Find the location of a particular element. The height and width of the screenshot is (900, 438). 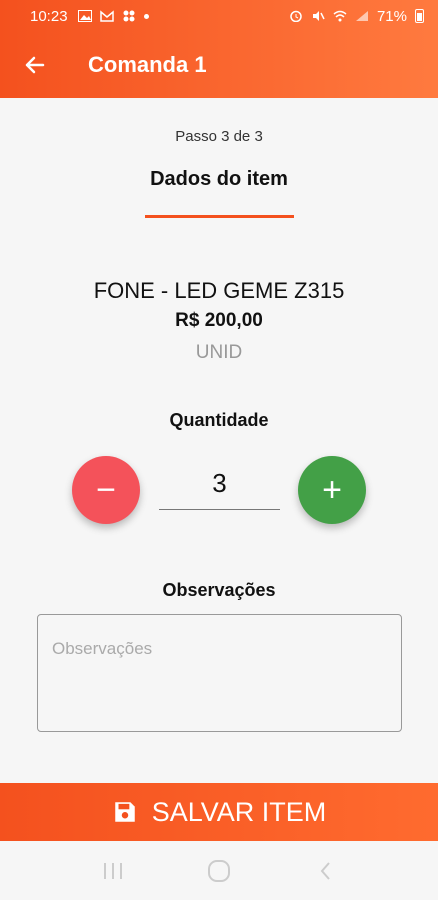

recent-apps-icon is located at coordinates (113, 870).